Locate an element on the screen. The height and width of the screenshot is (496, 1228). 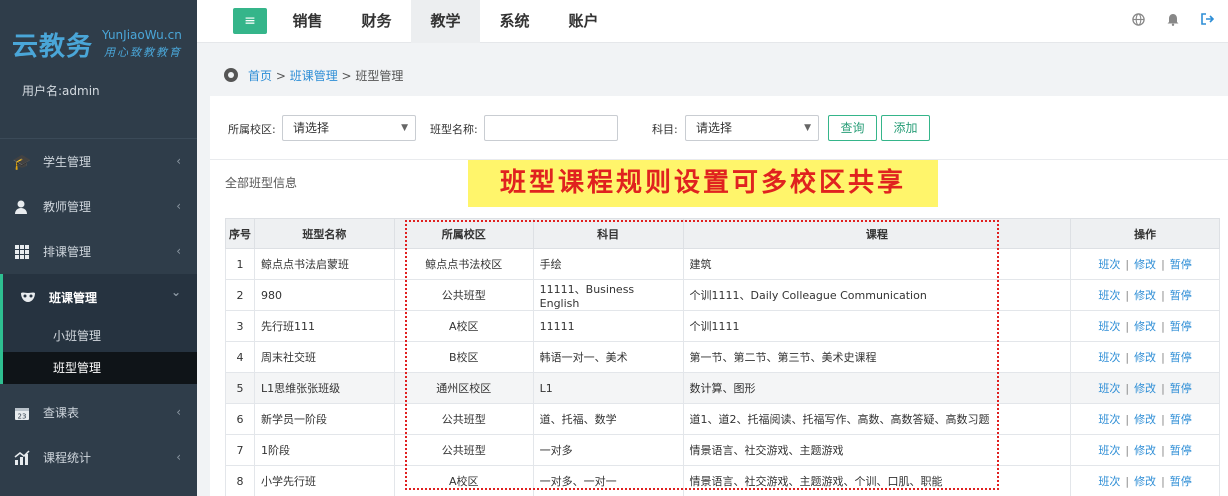
sidebar-subitem-class-type: 班型管理 is located at coordinates (100, 368).